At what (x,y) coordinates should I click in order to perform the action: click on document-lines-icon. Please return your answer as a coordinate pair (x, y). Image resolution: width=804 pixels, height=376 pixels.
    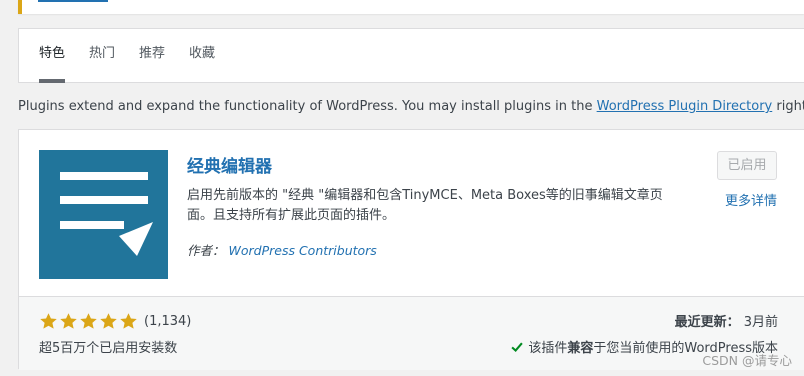
    Looking at the image, I should click on (103, 214).